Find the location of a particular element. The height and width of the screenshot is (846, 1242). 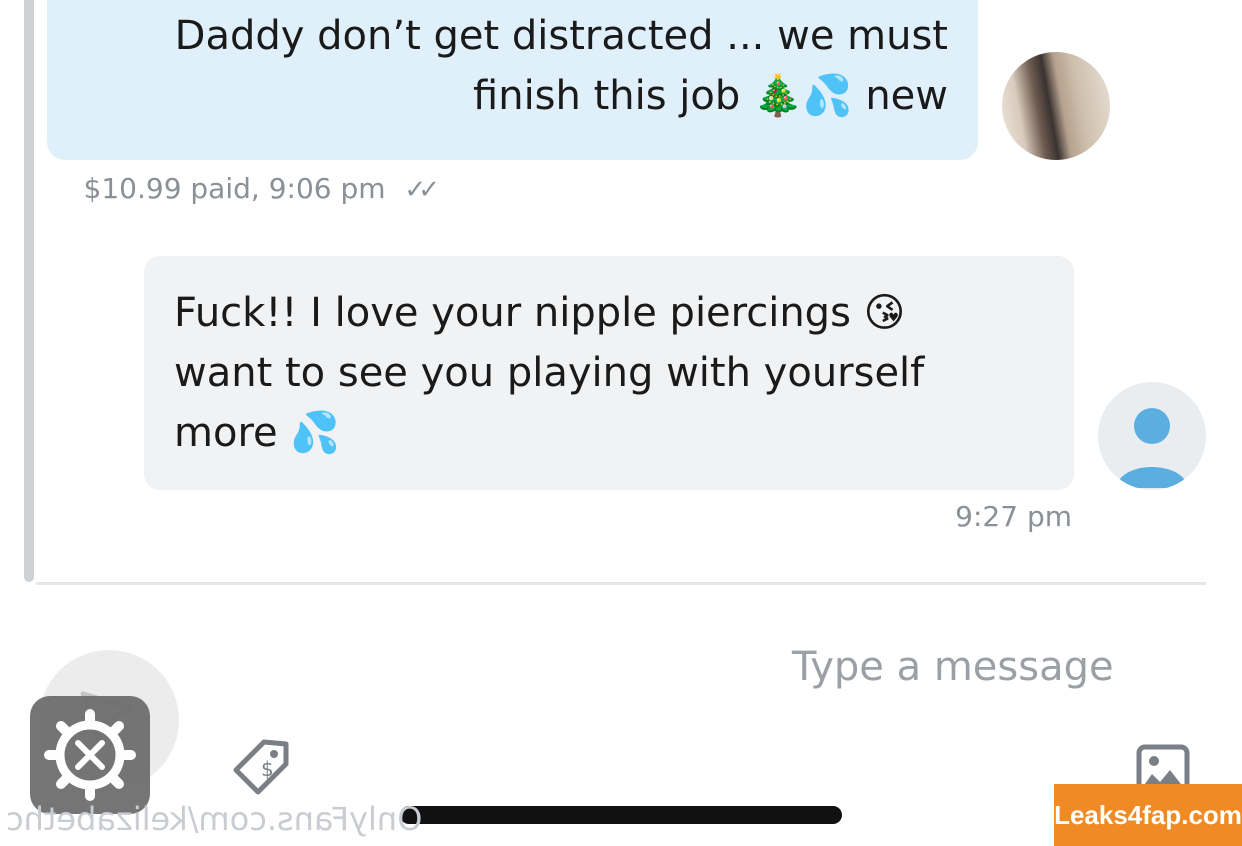

home-indicator is located at coordinates (621, 815).